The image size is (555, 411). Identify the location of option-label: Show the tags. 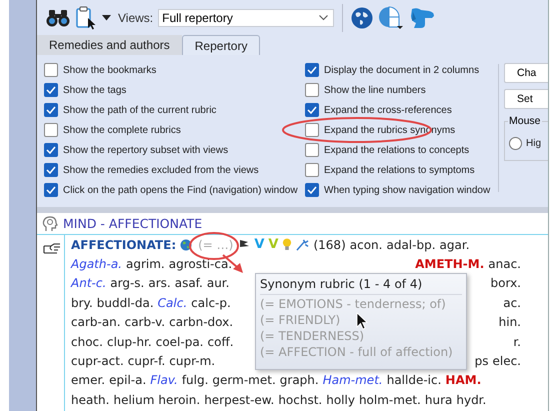
(94, 90).